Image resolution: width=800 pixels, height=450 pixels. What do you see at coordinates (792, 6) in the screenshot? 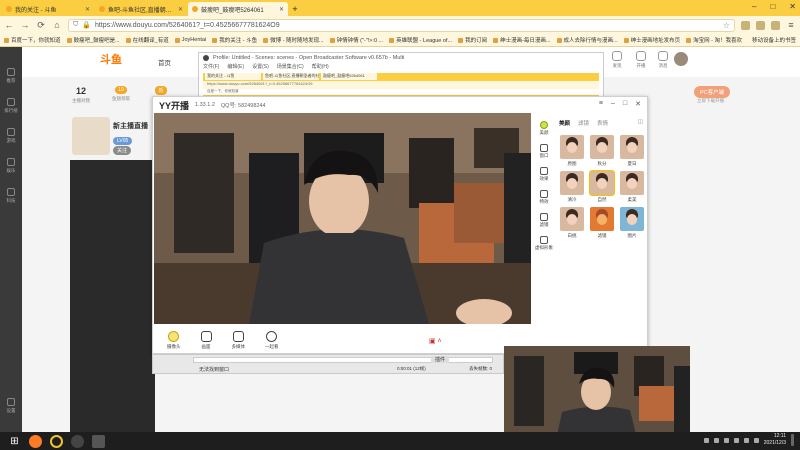
I see `close-window-icon: ✕` at bounding box center [792, 6].